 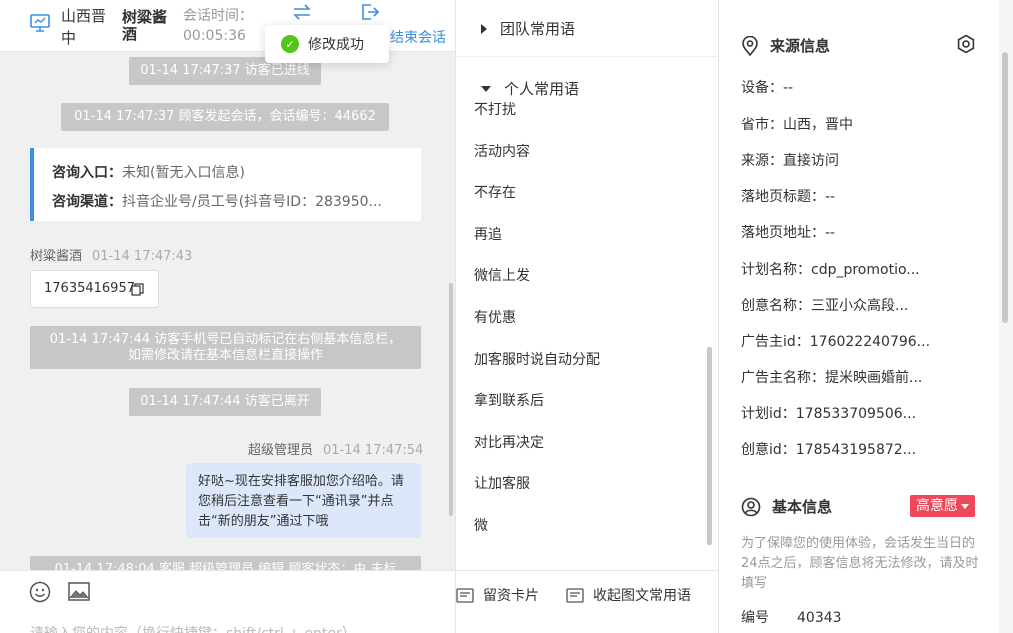 I want to click on visitor-id-value: 40343, so click(x=819, y=618).